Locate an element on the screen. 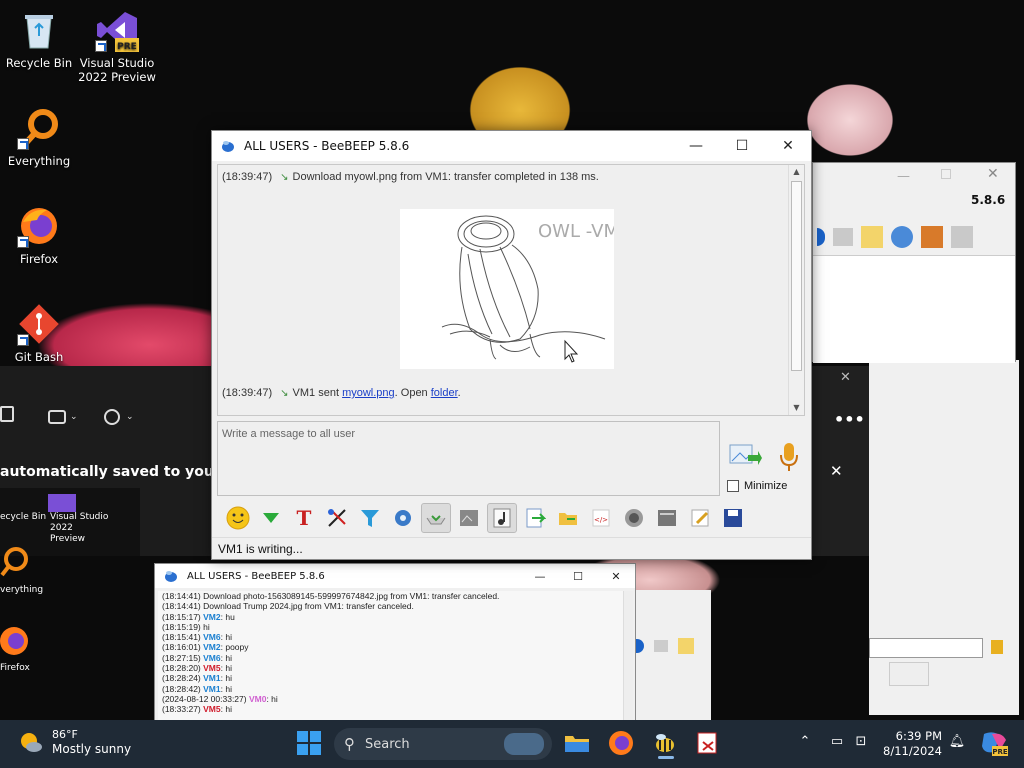 This screenshot has height=768, width=1024. shortcut-arrow-icon is located at coordinates (23, 144).